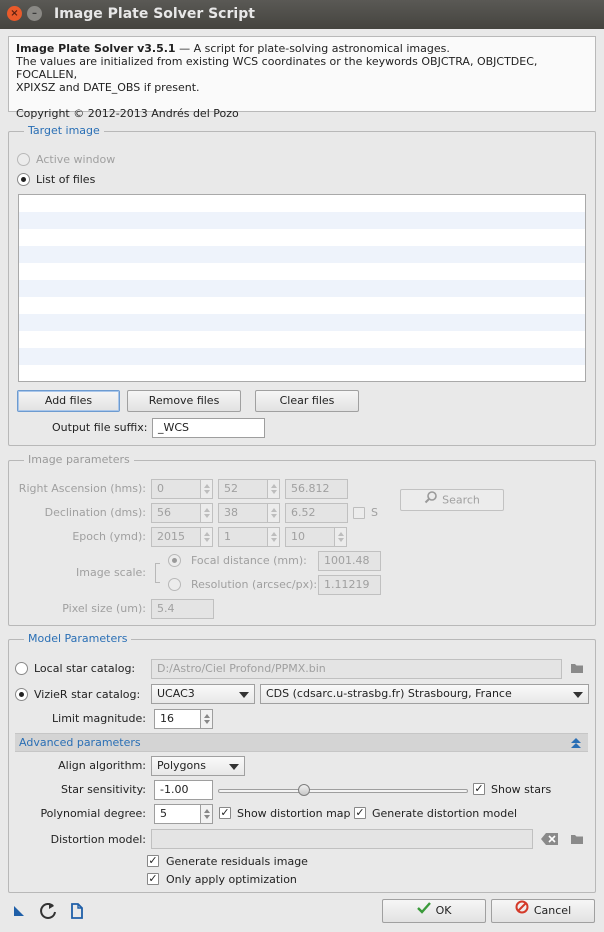 The image size is (604, 932). What do you see at coordinates (176, 513) in the screenshot?
I see `dec-degrees-input: 56` at bounding box center [176, 513].